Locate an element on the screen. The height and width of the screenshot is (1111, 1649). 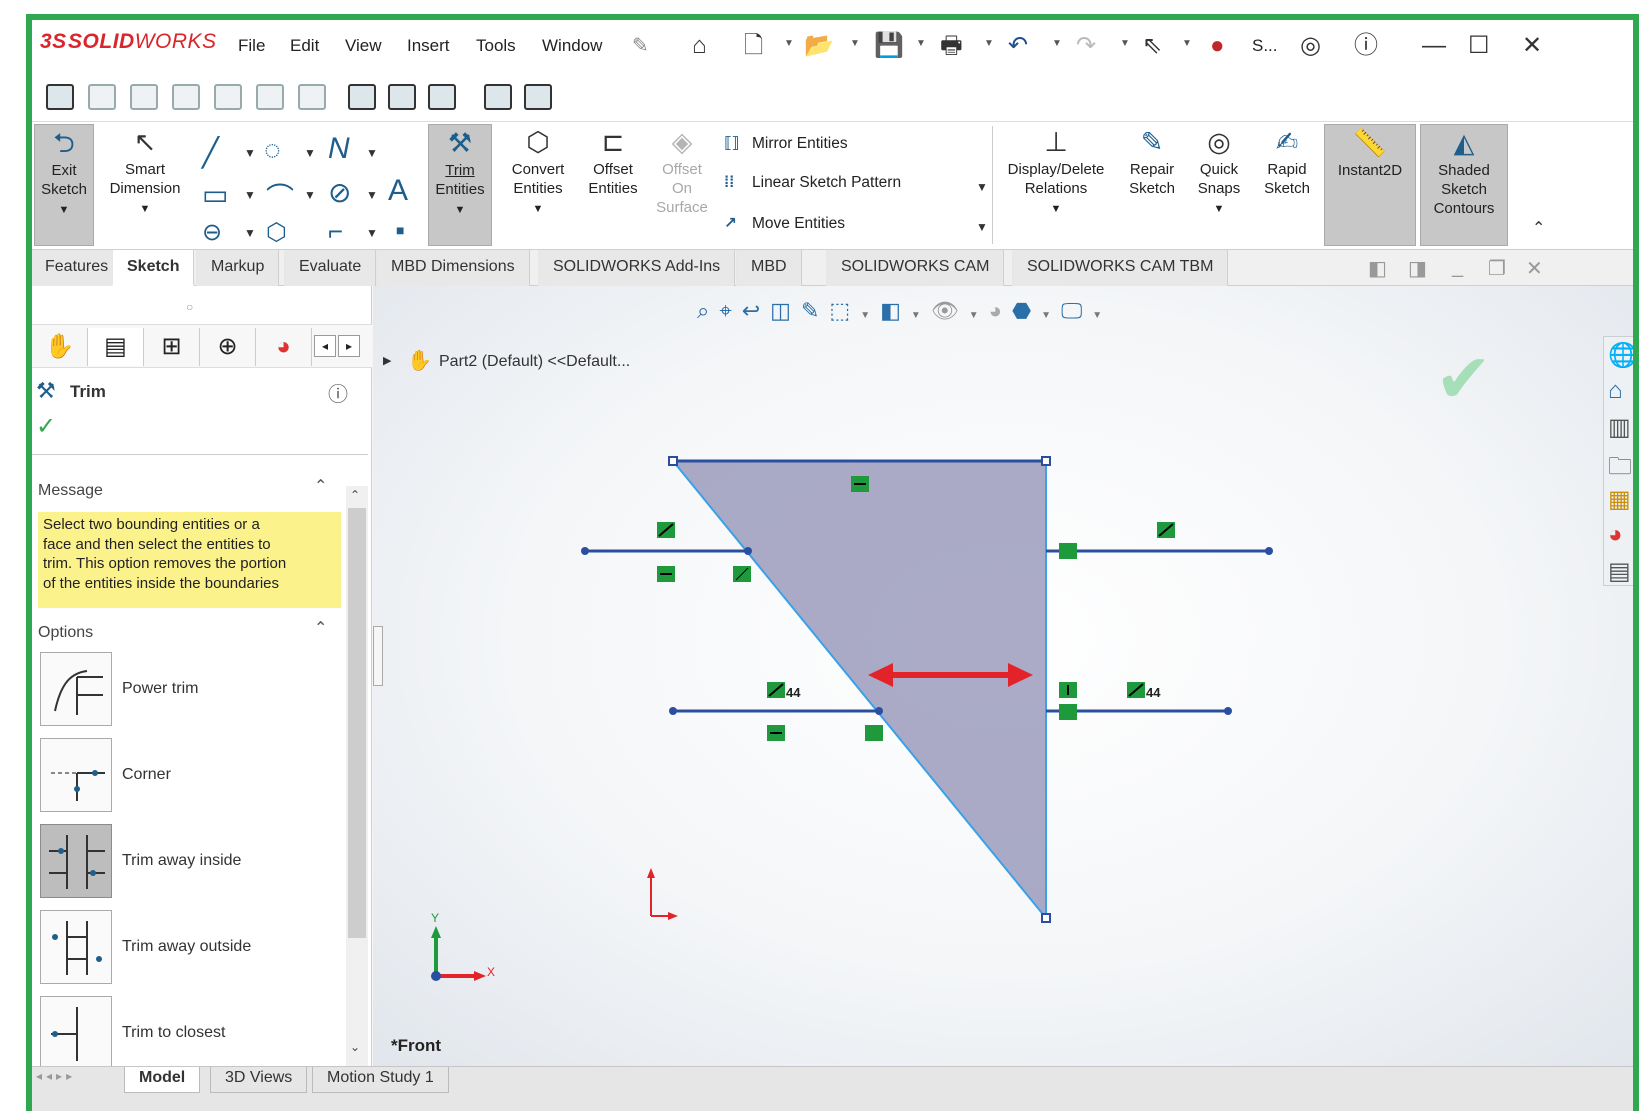
shaded-sketch-contours-button: ◭ Shaded Sketch Contours is located at coordinates (1464, 185).